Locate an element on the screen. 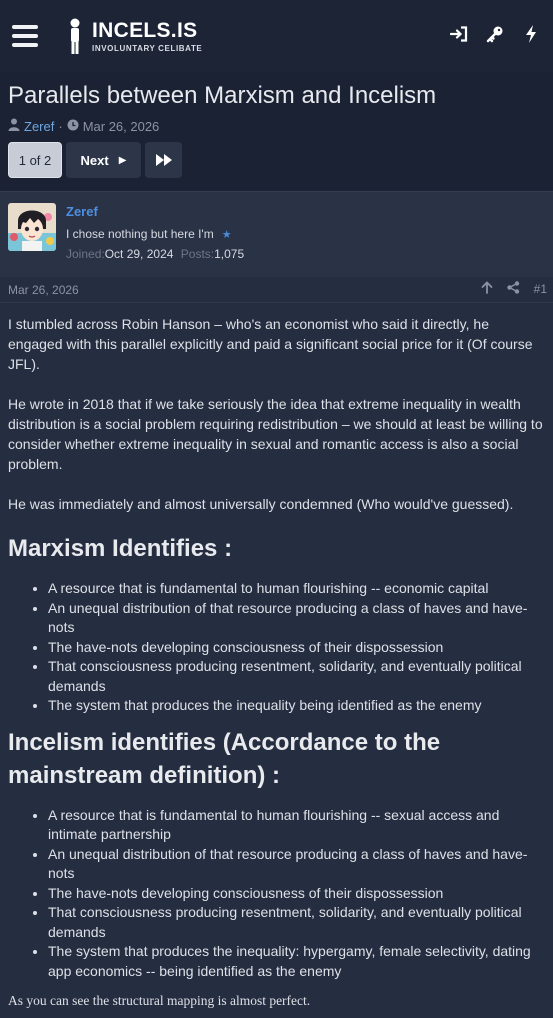 Image resolution: width=553 pixels, height=1018 pixels. caret-right-icon: ▶ is located at coordinates (122, 160).